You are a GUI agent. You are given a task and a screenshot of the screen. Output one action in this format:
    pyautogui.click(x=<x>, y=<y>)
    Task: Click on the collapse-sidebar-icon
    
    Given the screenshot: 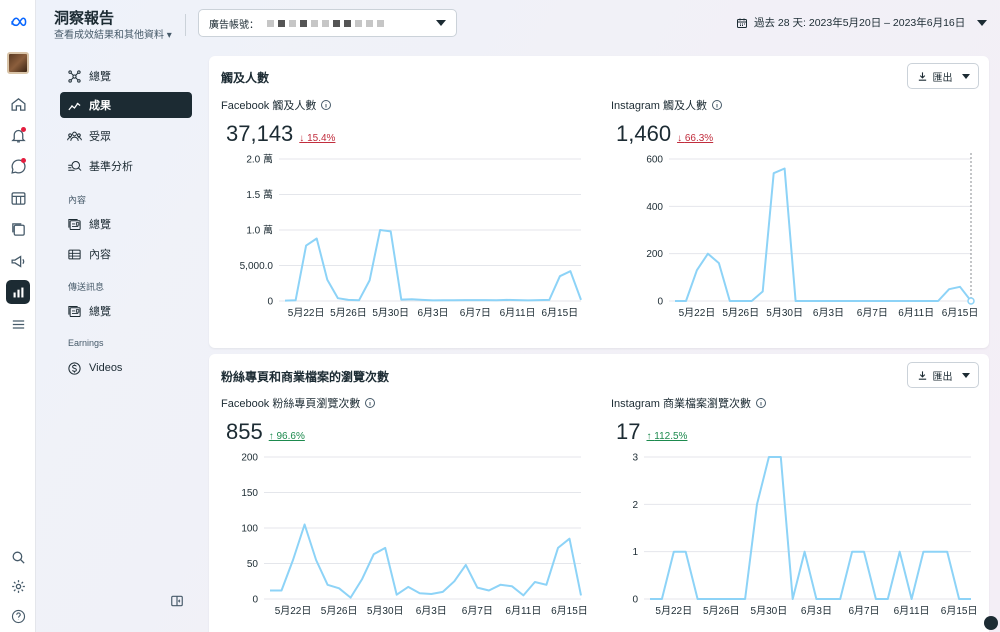 What is the action you would take?
    pyautogui.click(x=177, y=601)
    